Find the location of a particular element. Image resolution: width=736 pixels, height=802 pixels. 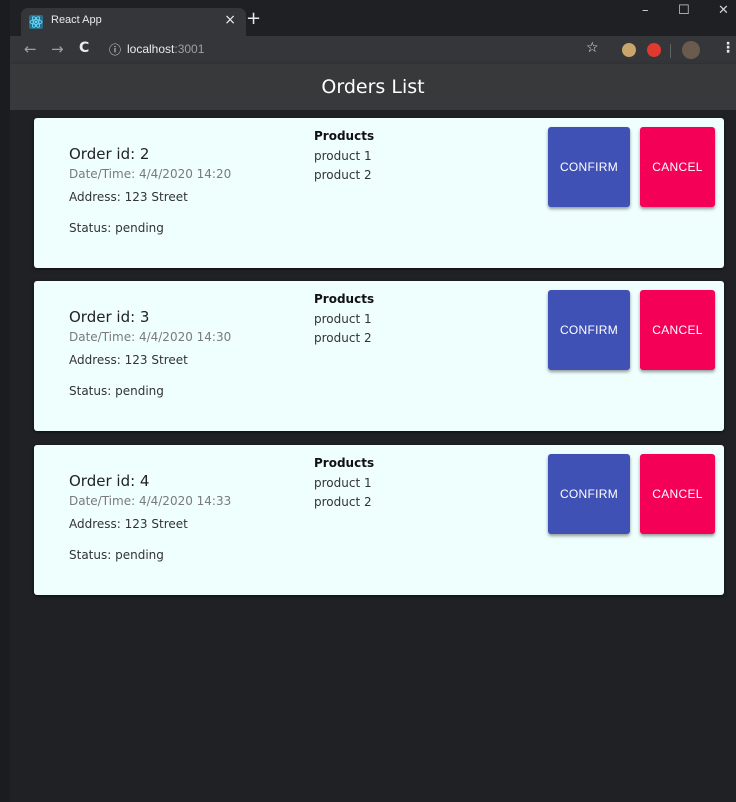

app-header: Orders List is located at coordinates (373, 87).